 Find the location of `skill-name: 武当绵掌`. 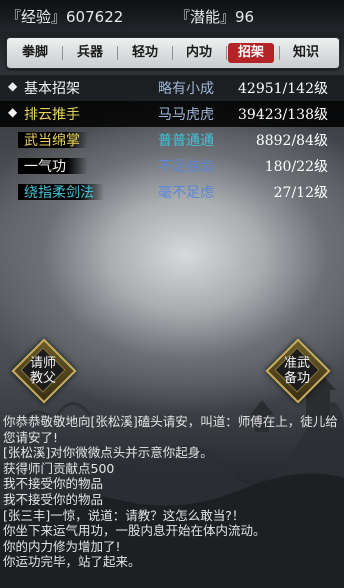

skill-name: 武当绵掌 is located at coordinates (52, 141).